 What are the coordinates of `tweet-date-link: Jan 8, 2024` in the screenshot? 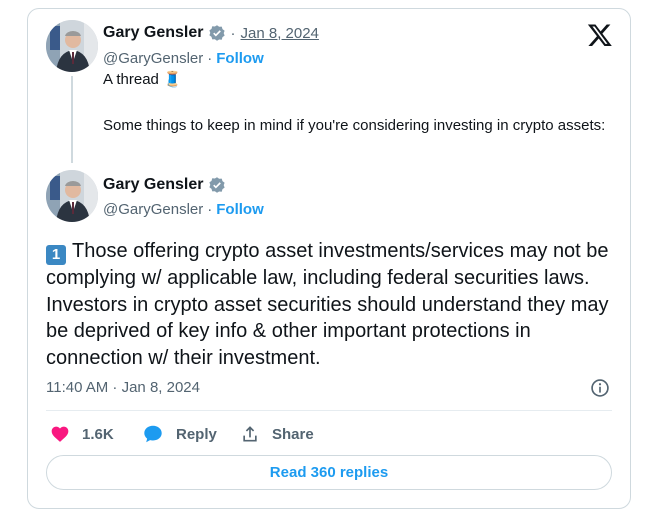 It's located at (280, 33).